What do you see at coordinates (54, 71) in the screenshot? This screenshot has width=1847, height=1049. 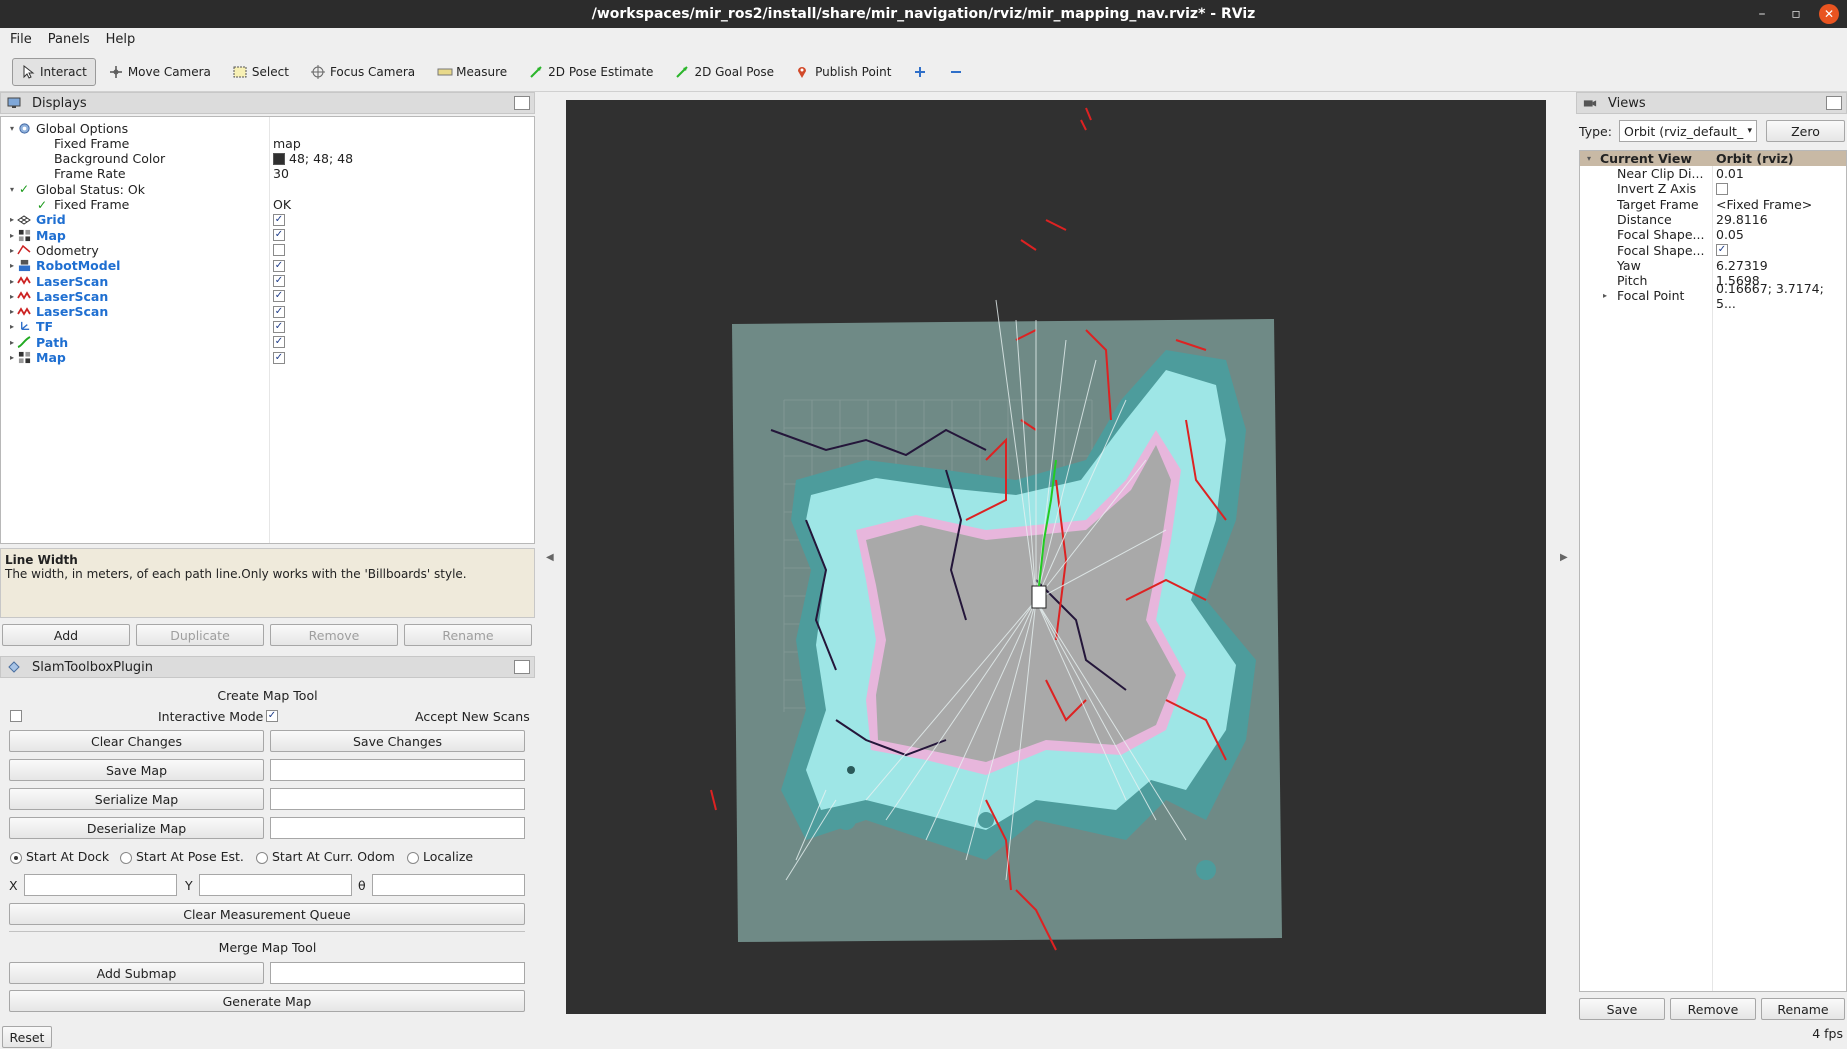 I see `tool-interact: Interact` at bounding box center [54, 71].